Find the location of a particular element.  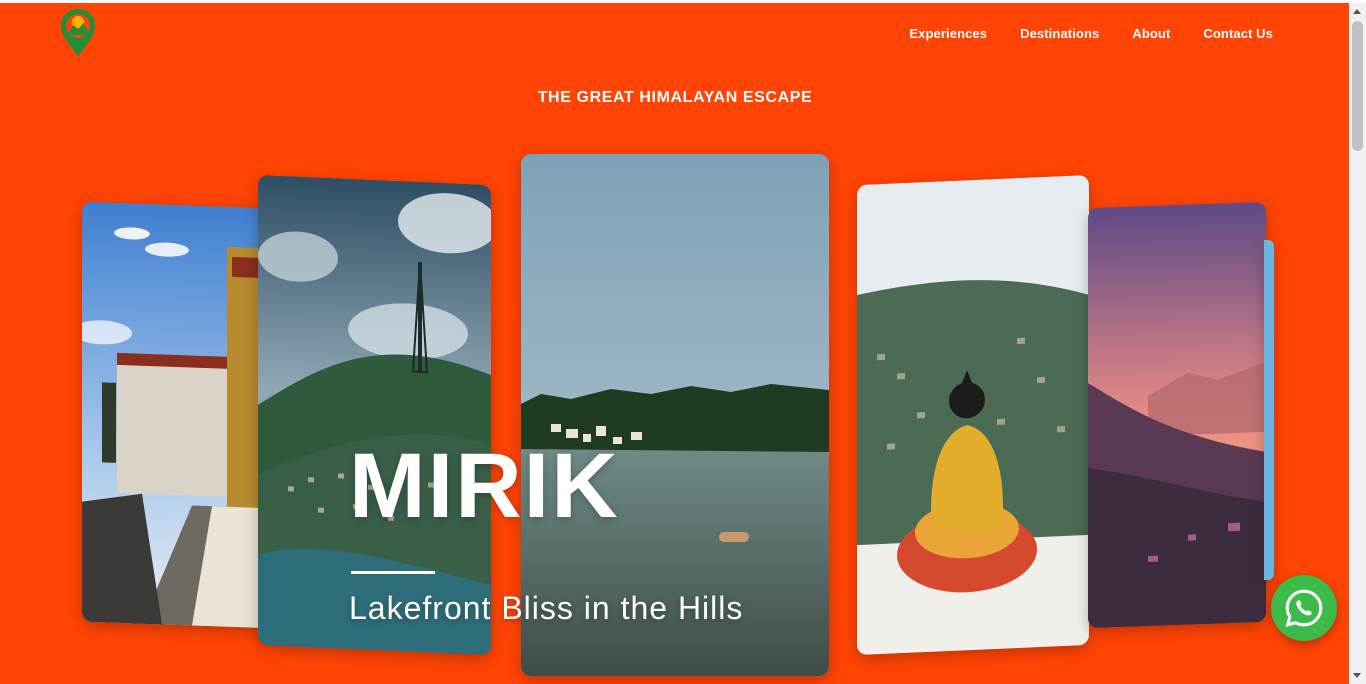

card-hill-town is located at coordinates (374, 415).